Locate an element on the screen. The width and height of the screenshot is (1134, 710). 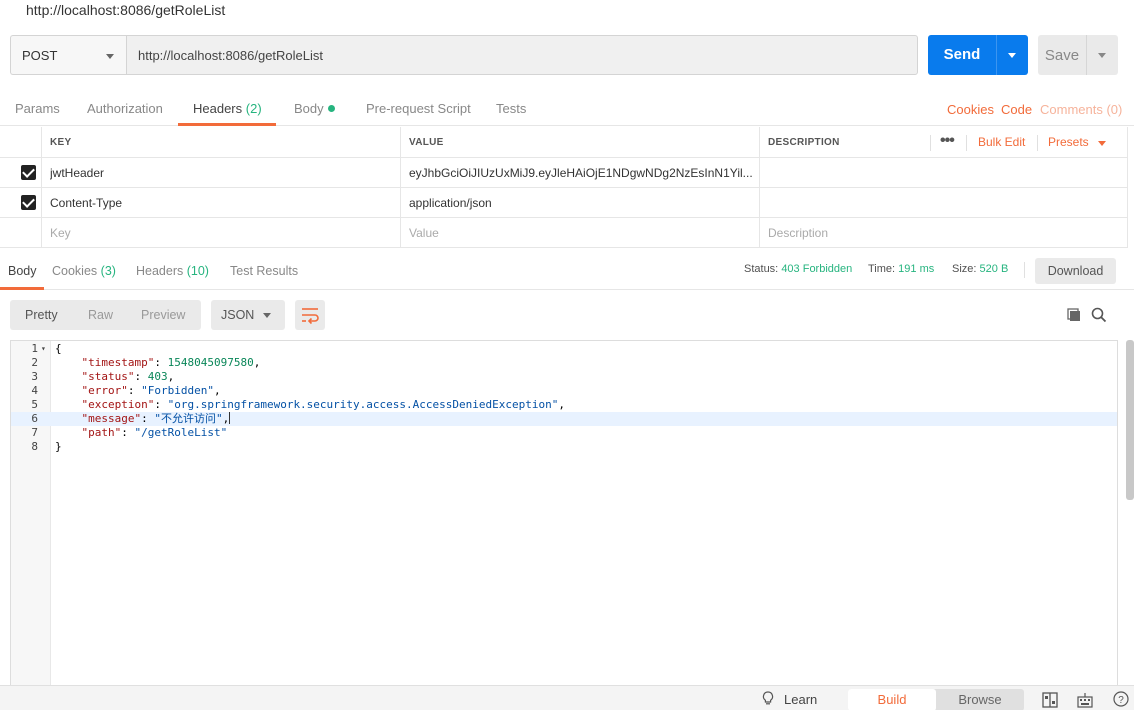
tab-cookies-count: (3) is located at coordinates (108, 271).